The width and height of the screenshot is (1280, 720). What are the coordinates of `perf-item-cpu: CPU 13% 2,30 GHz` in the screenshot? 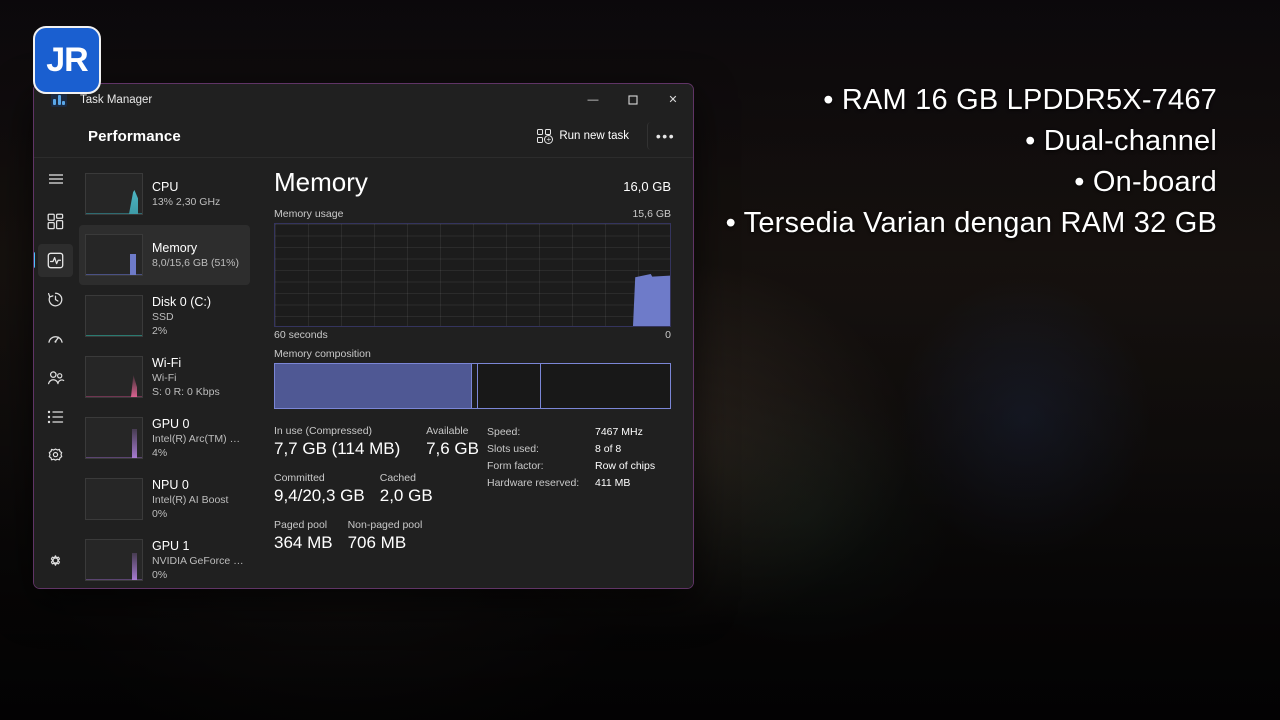 It's located at (164, 194).